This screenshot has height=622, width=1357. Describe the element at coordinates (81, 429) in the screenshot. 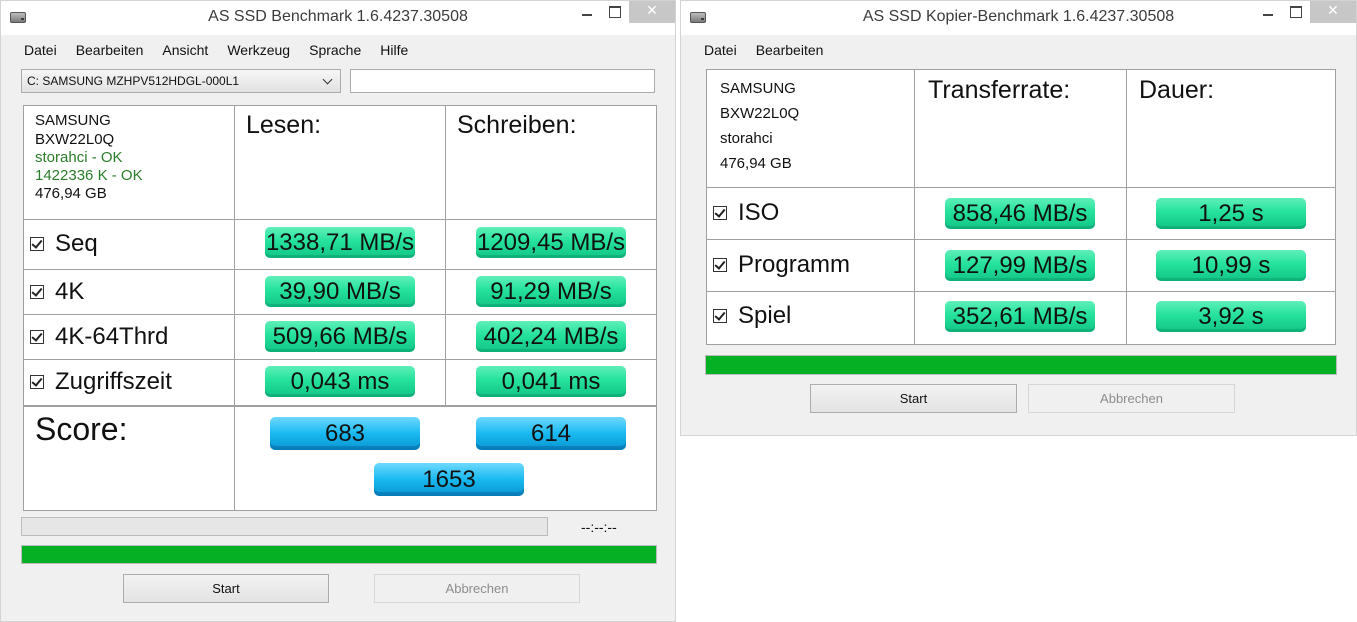

I see `score-label: Score:` at that location.